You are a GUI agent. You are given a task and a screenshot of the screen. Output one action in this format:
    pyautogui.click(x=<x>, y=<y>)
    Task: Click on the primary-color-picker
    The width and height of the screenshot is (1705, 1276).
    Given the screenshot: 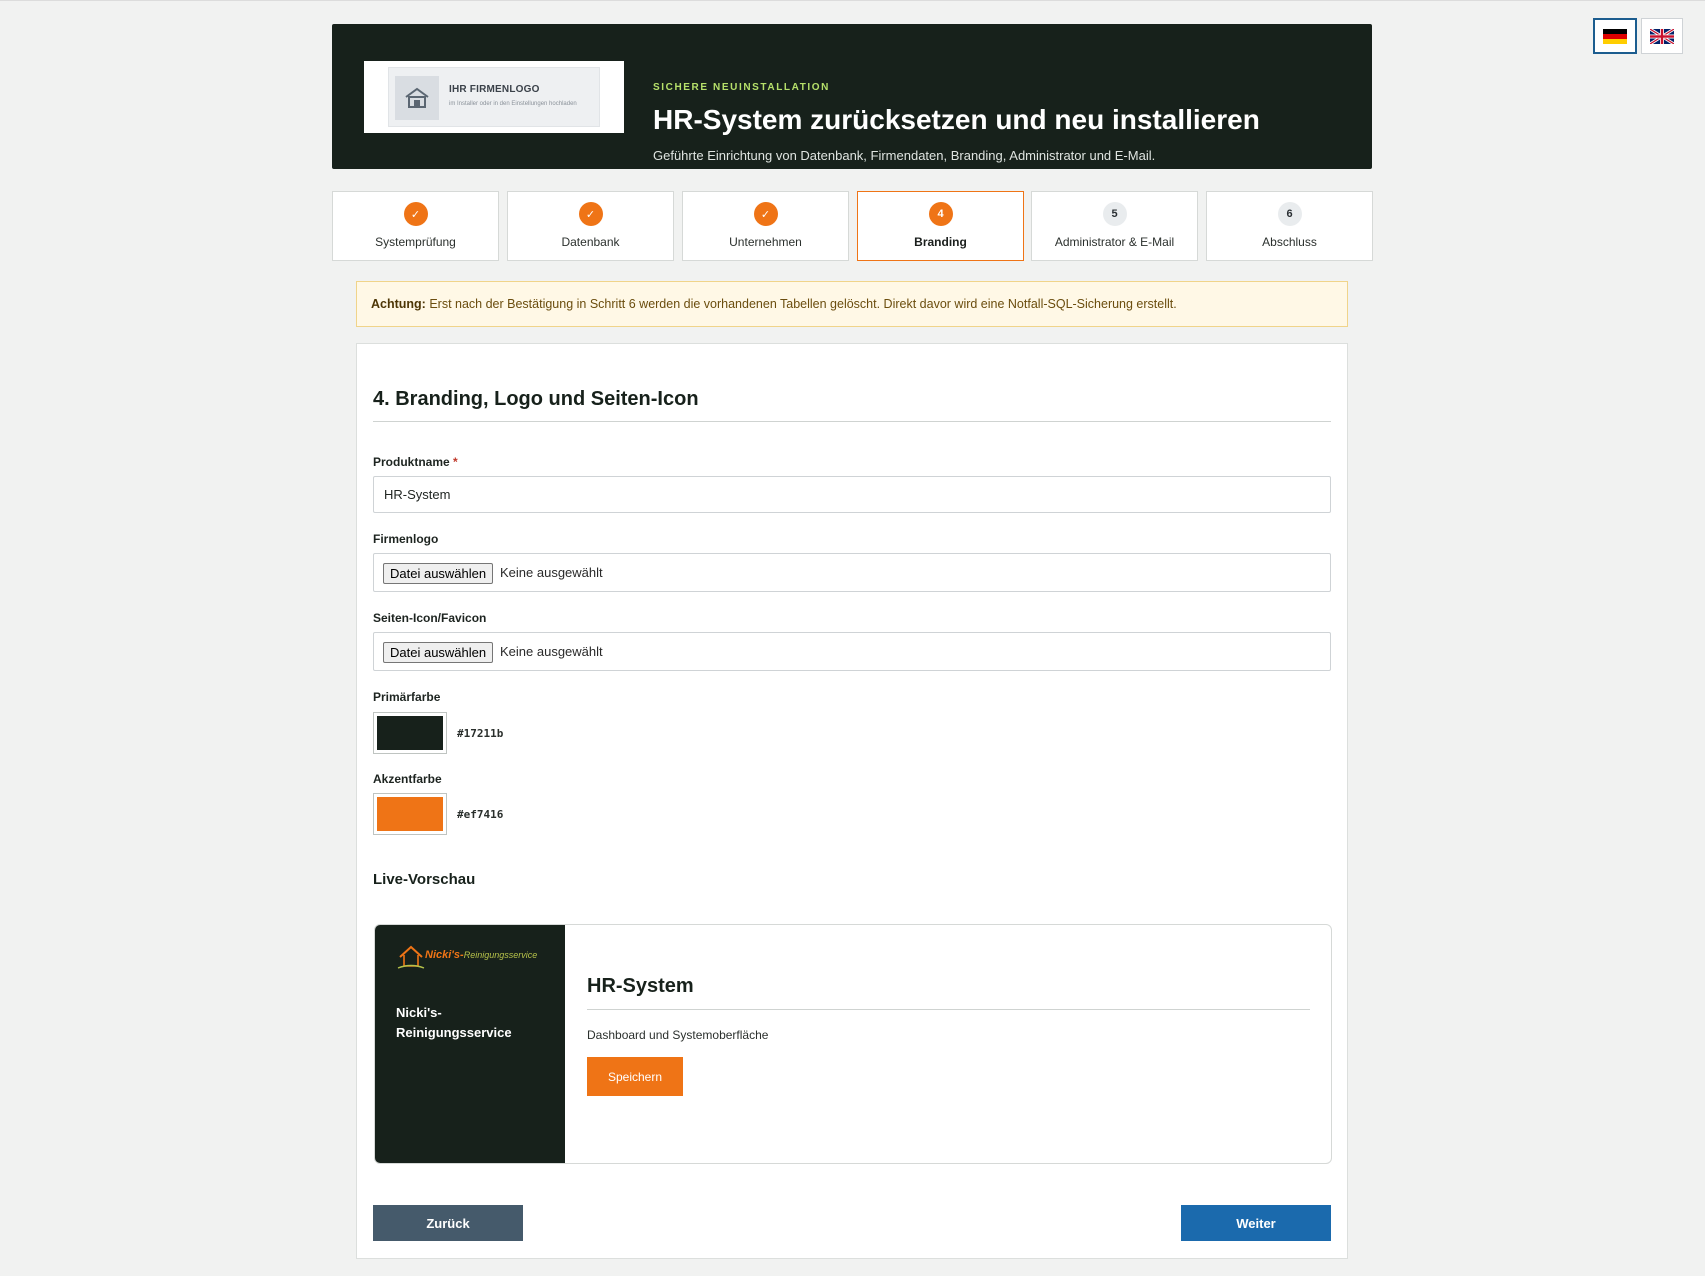 What is the action you would take?
    pyautogui.click(x=410, y=733)
    